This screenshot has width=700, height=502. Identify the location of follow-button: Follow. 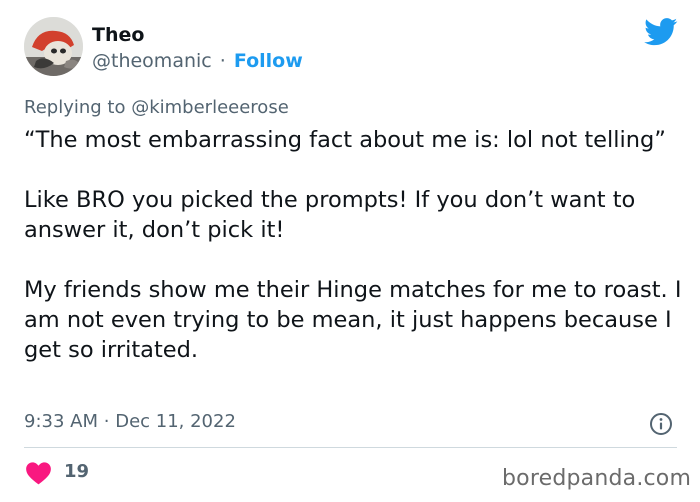
(268, 61).